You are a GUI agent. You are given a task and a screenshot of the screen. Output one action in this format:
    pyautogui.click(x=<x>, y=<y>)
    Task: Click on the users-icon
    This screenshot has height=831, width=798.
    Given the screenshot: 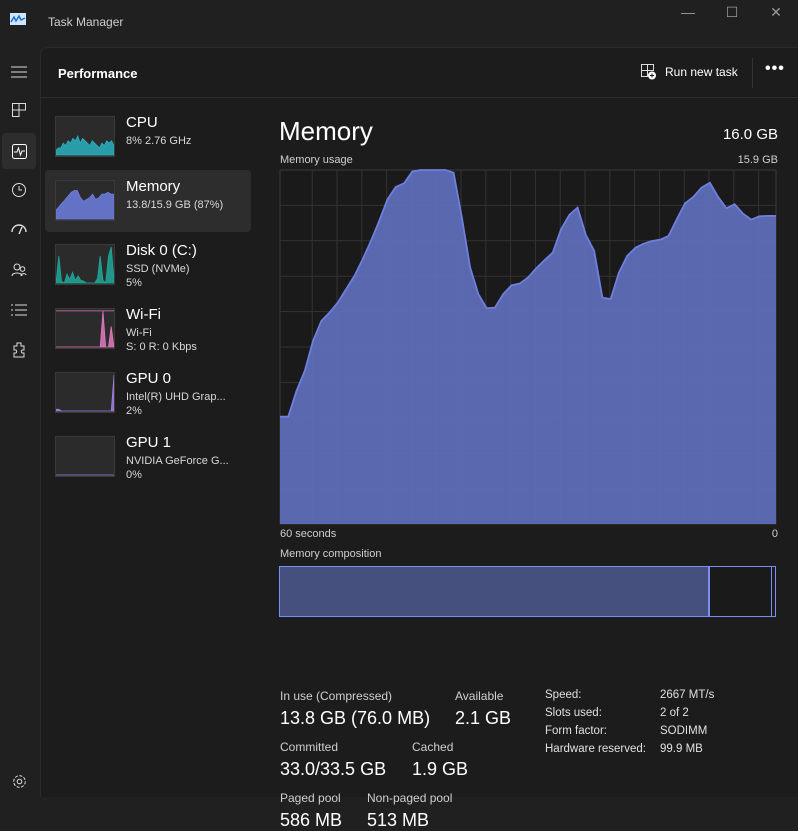 What is the action you would take?
    pyautogui.click(x=19, y=270)
    